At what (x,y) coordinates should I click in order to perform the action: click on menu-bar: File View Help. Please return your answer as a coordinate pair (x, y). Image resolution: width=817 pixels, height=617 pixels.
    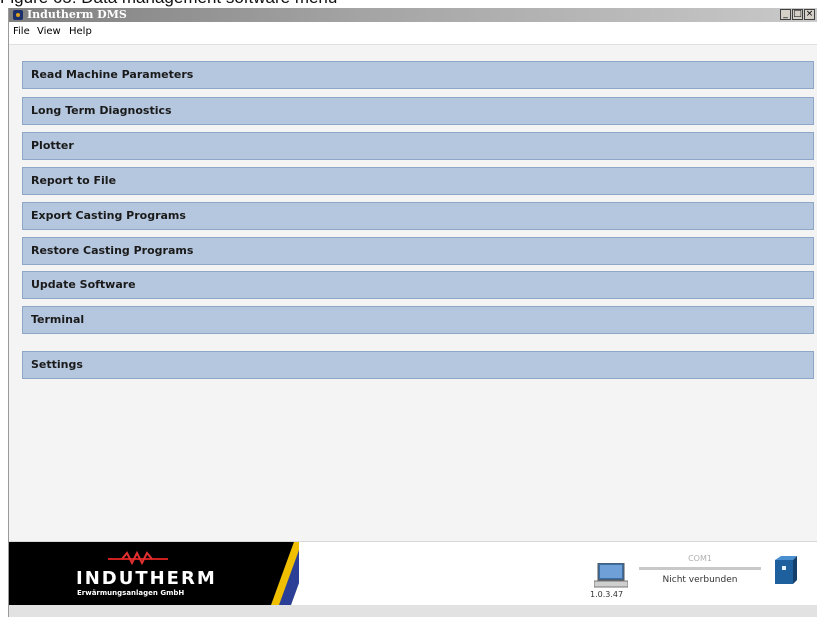
    Looking at the image, I should click on (413, 33).